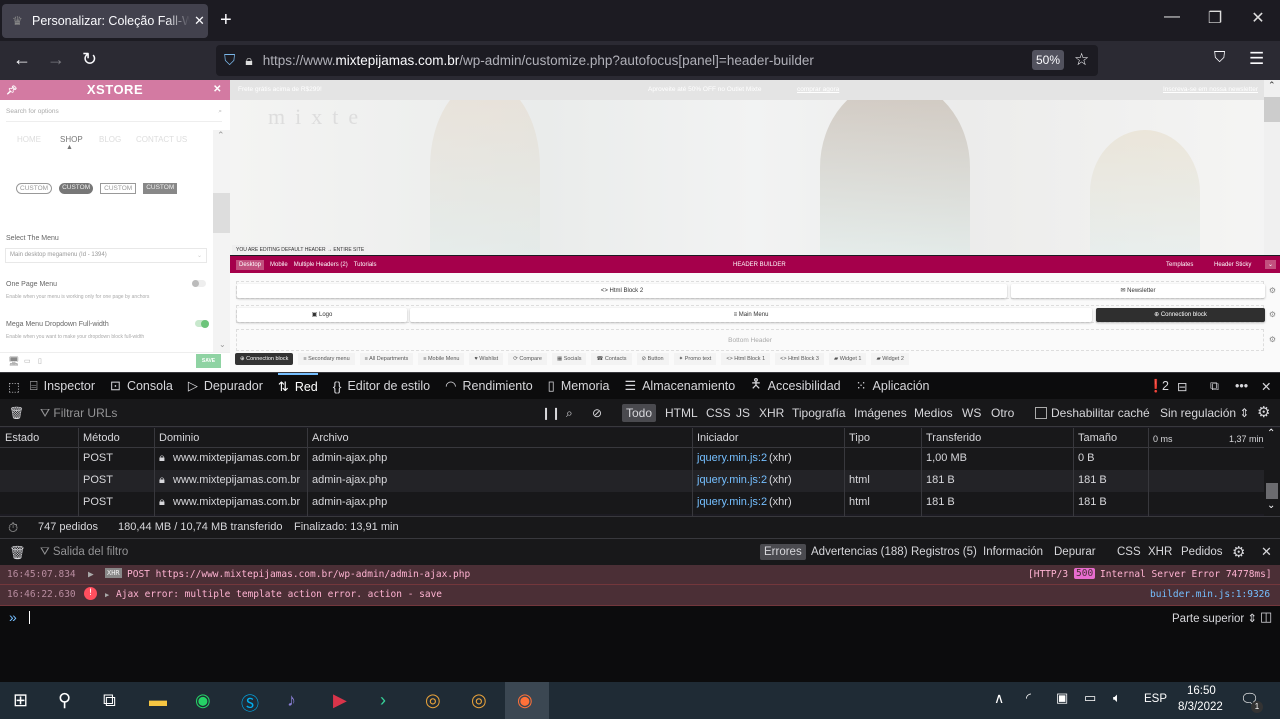  Describe the element at coordinates (489, 386) in the screenshot. I see `tool-performance: ◠ Rendimiento` at that location.